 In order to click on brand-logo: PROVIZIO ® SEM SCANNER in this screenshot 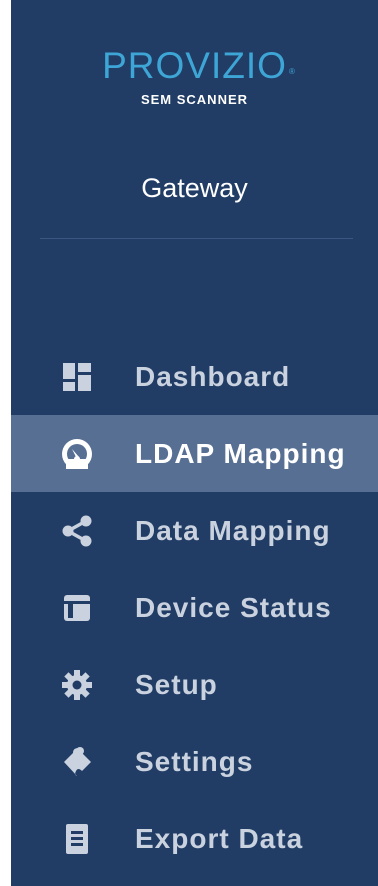, I will do `click(194, 76)`.